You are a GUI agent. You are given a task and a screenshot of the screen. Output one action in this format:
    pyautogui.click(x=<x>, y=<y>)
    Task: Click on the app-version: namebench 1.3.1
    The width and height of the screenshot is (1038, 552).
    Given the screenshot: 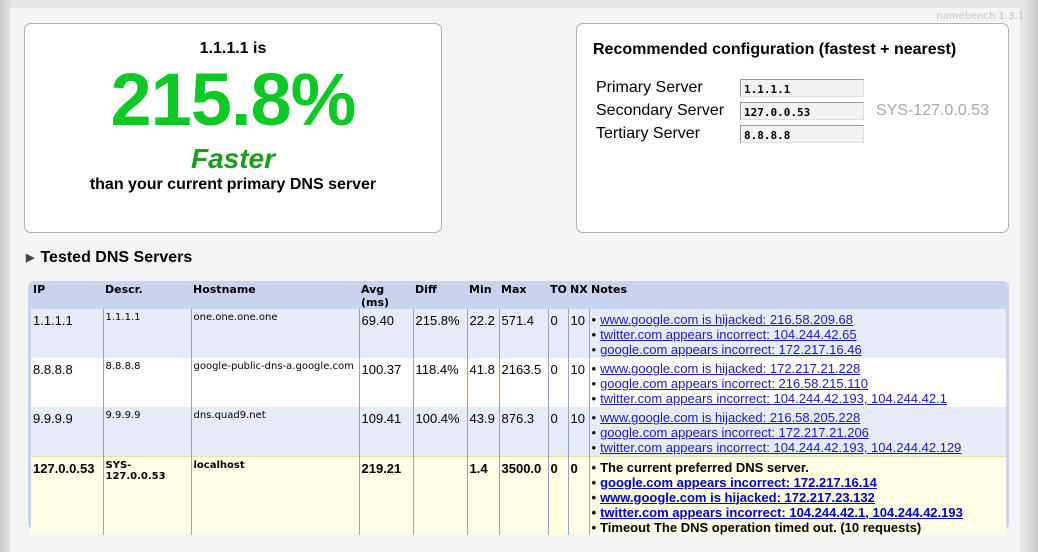 What is the action you would take?
    pyautogui.click(x=980, y=16)
    